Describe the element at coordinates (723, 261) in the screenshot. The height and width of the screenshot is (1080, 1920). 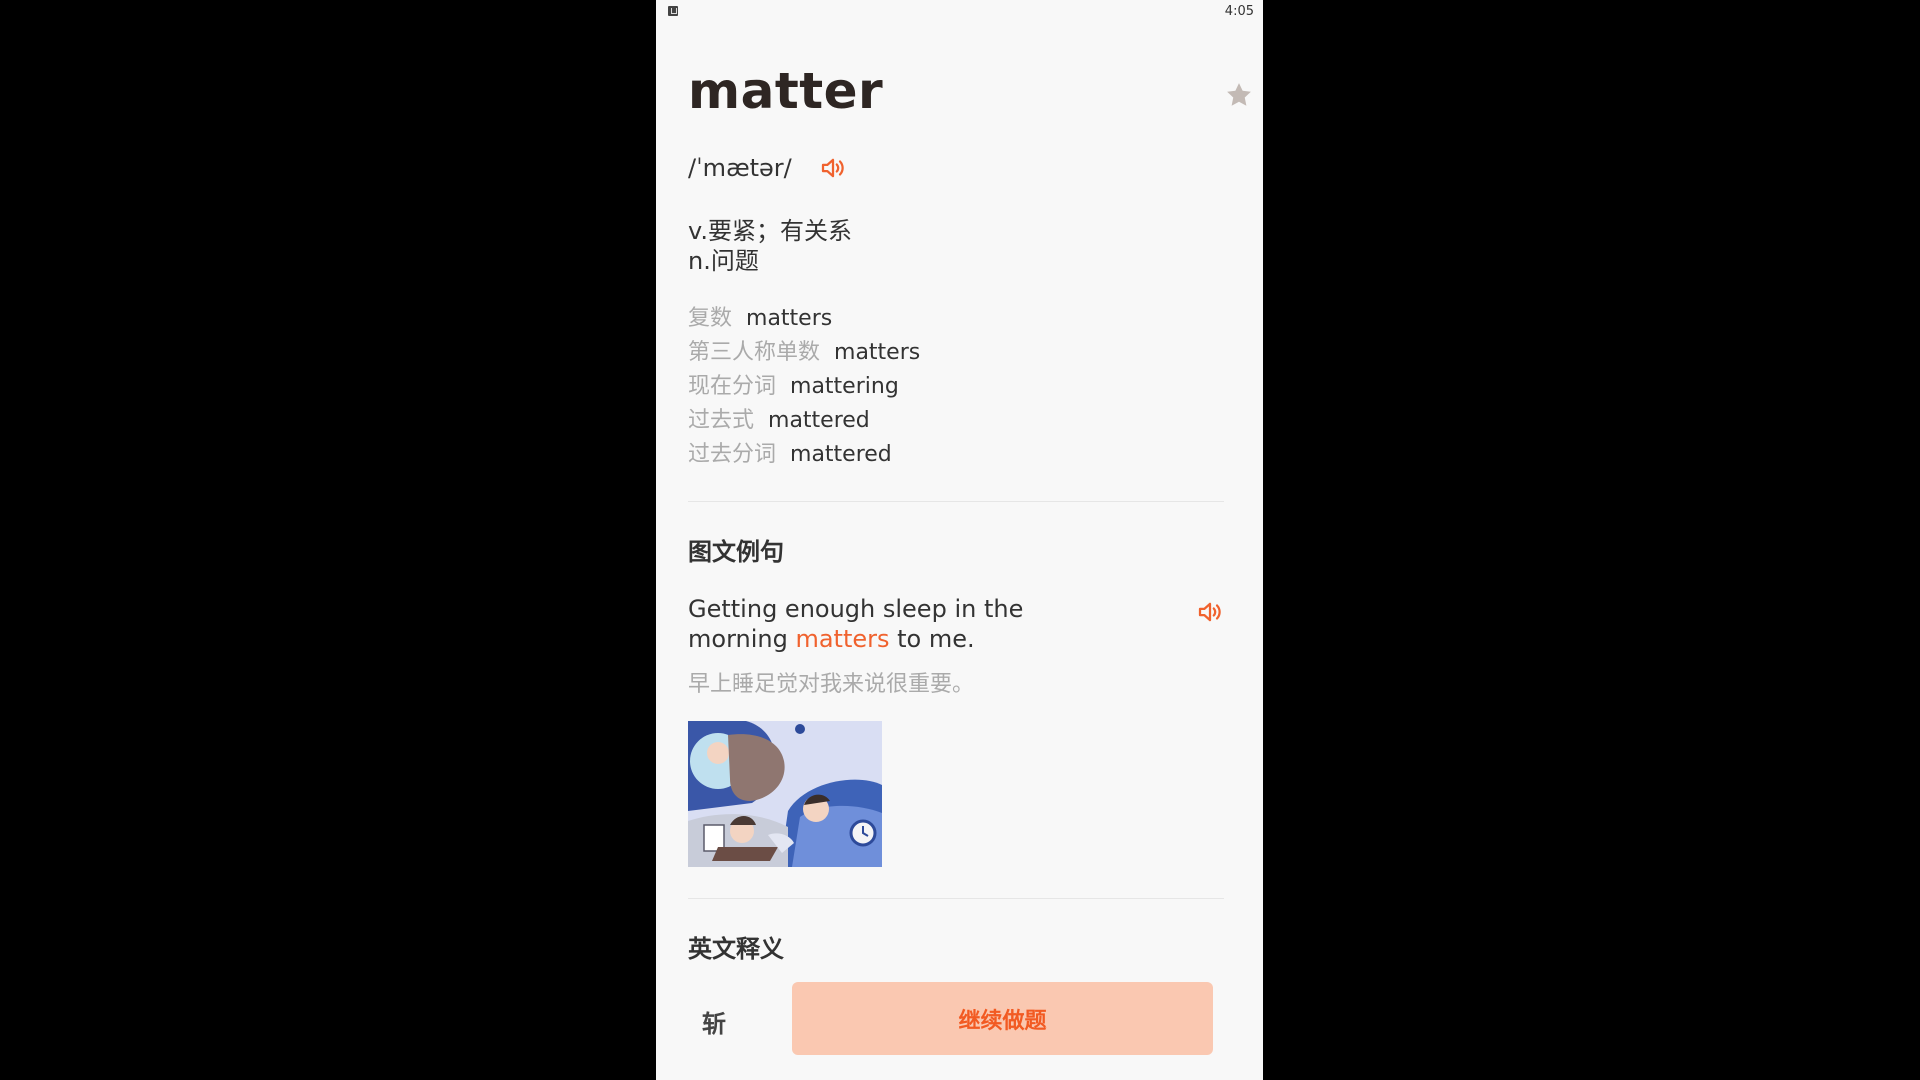
I see `definition-noun: n.问题` at that location.